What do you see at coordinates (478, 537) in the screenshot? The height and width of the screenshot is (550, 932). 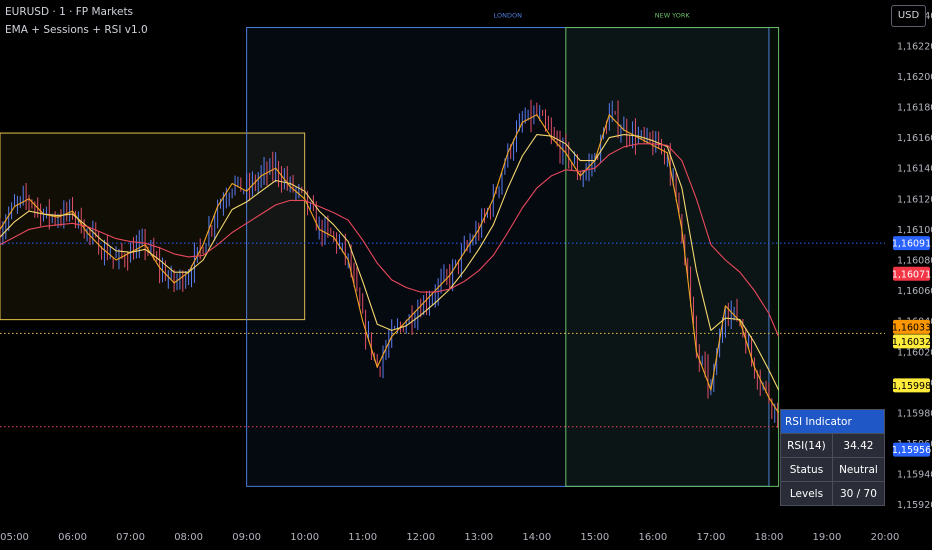 I see `x-tick-label: 13:00` at bounding box center [478, 537].